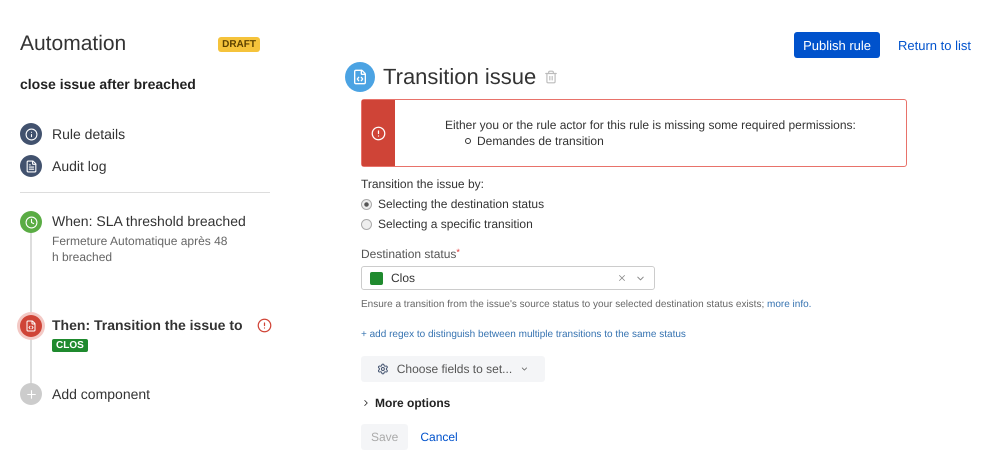 The image size is (999, 466). Describe the element at coordinates (650, 125) in the screenshot. I see `alert-message: Either you or the rule actor for this rule is missing some required permissions:` at that location.